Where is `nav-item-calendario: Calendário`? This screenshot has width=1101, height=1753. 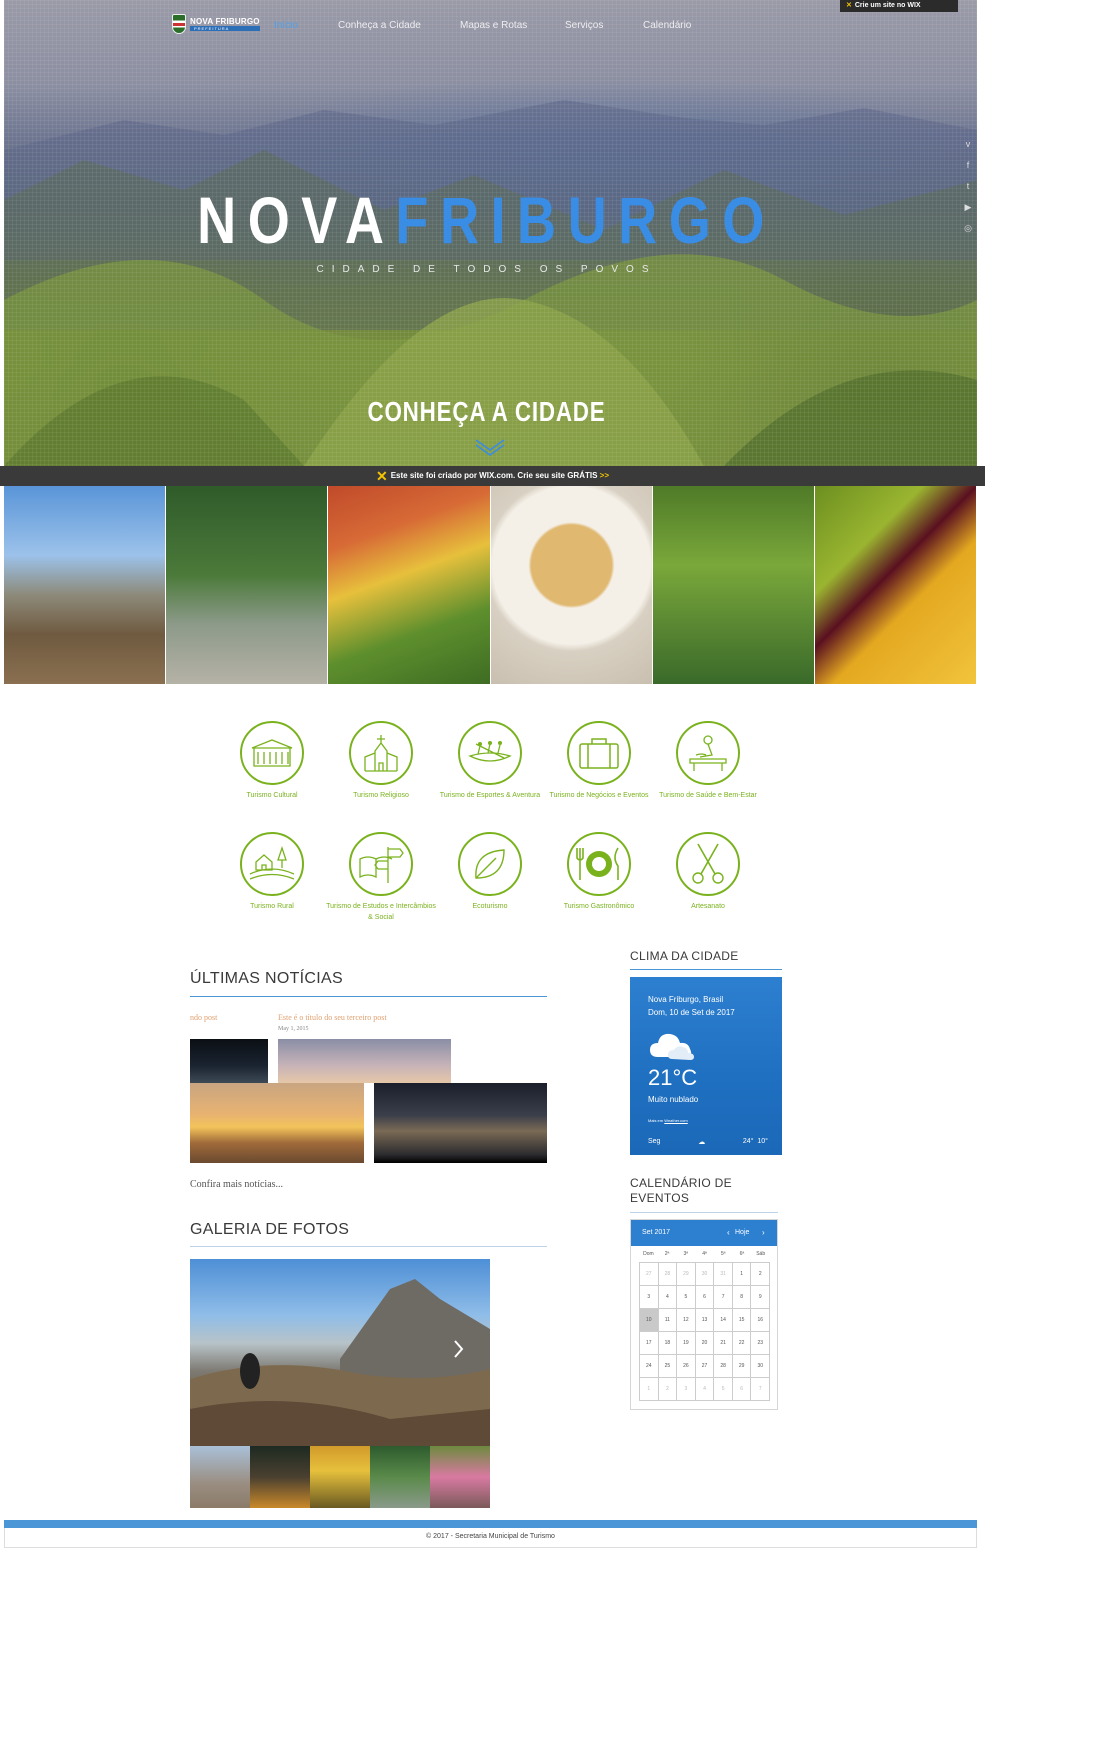
nav-item-calendario: Calendário is located at coordinates (667, 25).